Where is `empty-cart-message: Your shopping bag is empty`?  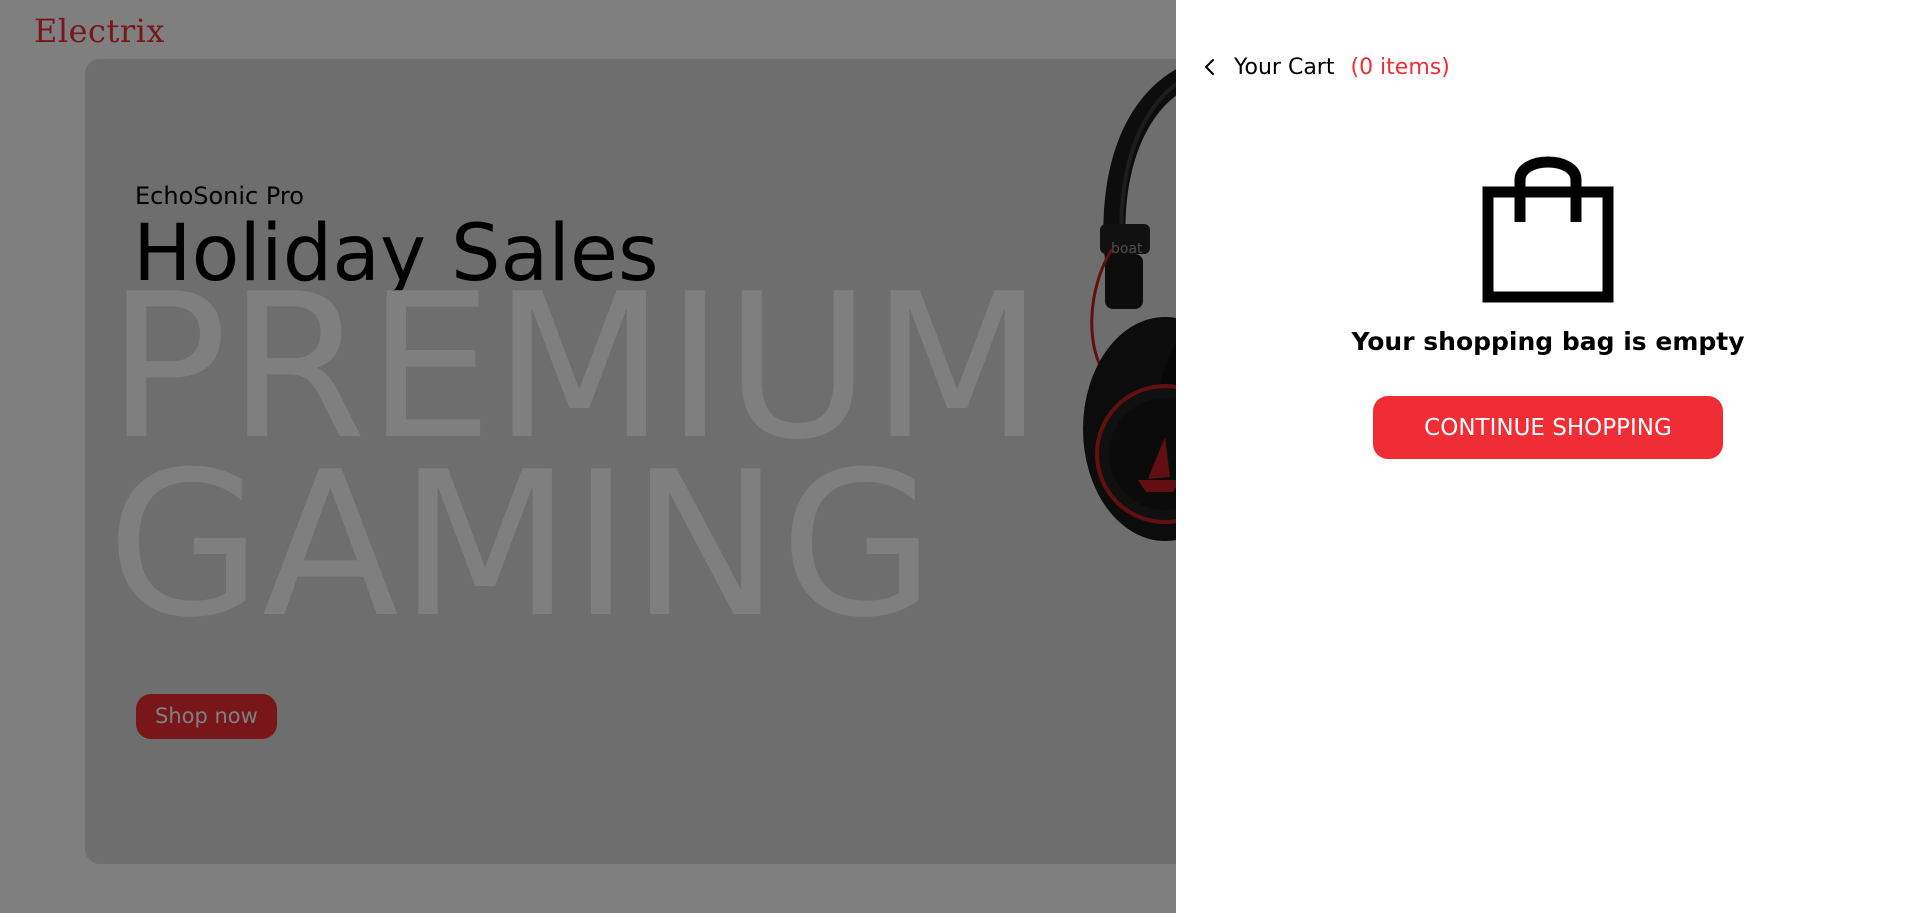
empty-cart-message: Your shopping bag is empty is located at coordinates (1548, 341).